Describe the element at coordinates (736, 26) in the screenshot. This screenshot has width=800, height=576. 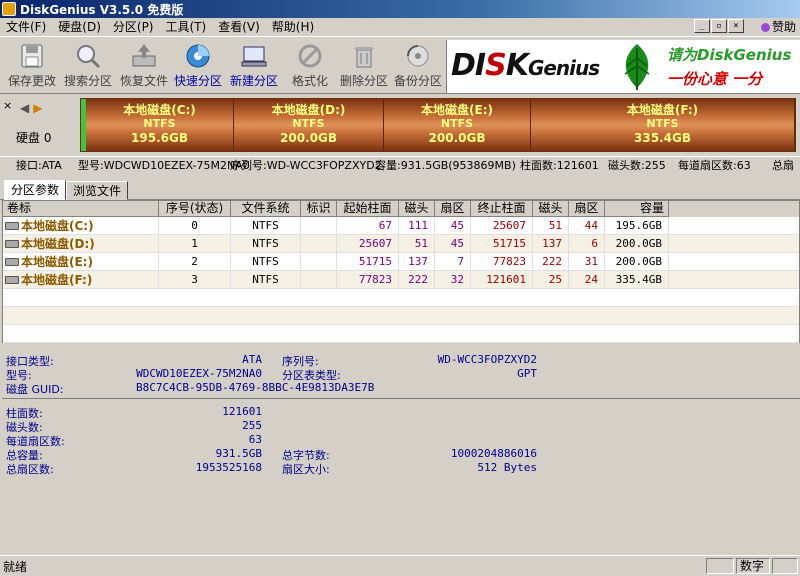
I see `close-button: ×` at that location.